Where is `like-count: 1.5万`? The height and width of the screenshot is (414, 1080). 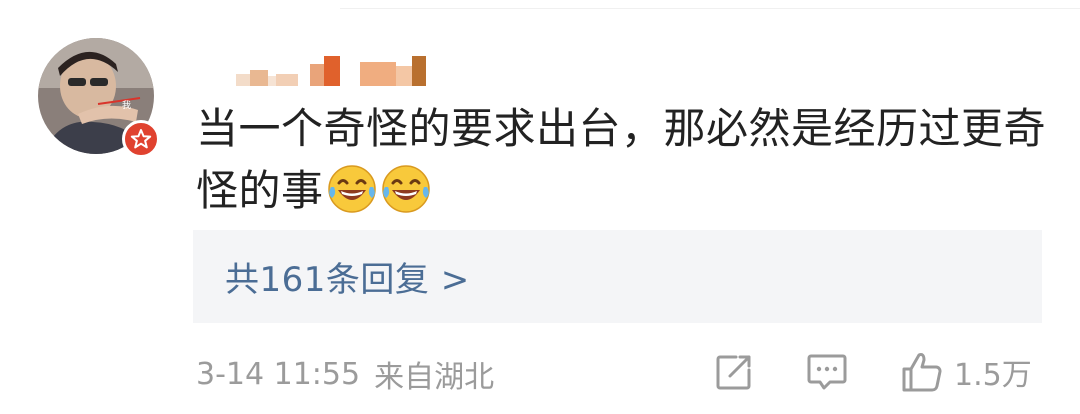
like-count: 1.5万 is located at coordinates (993, 375).